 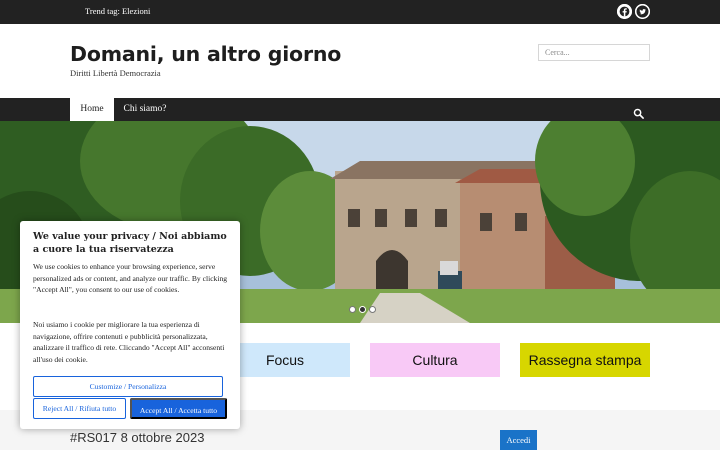 What do you see at coordinates (518, 440) in the screenshot?
I see `login-button: Accedi` at bounding box center [518, 440].